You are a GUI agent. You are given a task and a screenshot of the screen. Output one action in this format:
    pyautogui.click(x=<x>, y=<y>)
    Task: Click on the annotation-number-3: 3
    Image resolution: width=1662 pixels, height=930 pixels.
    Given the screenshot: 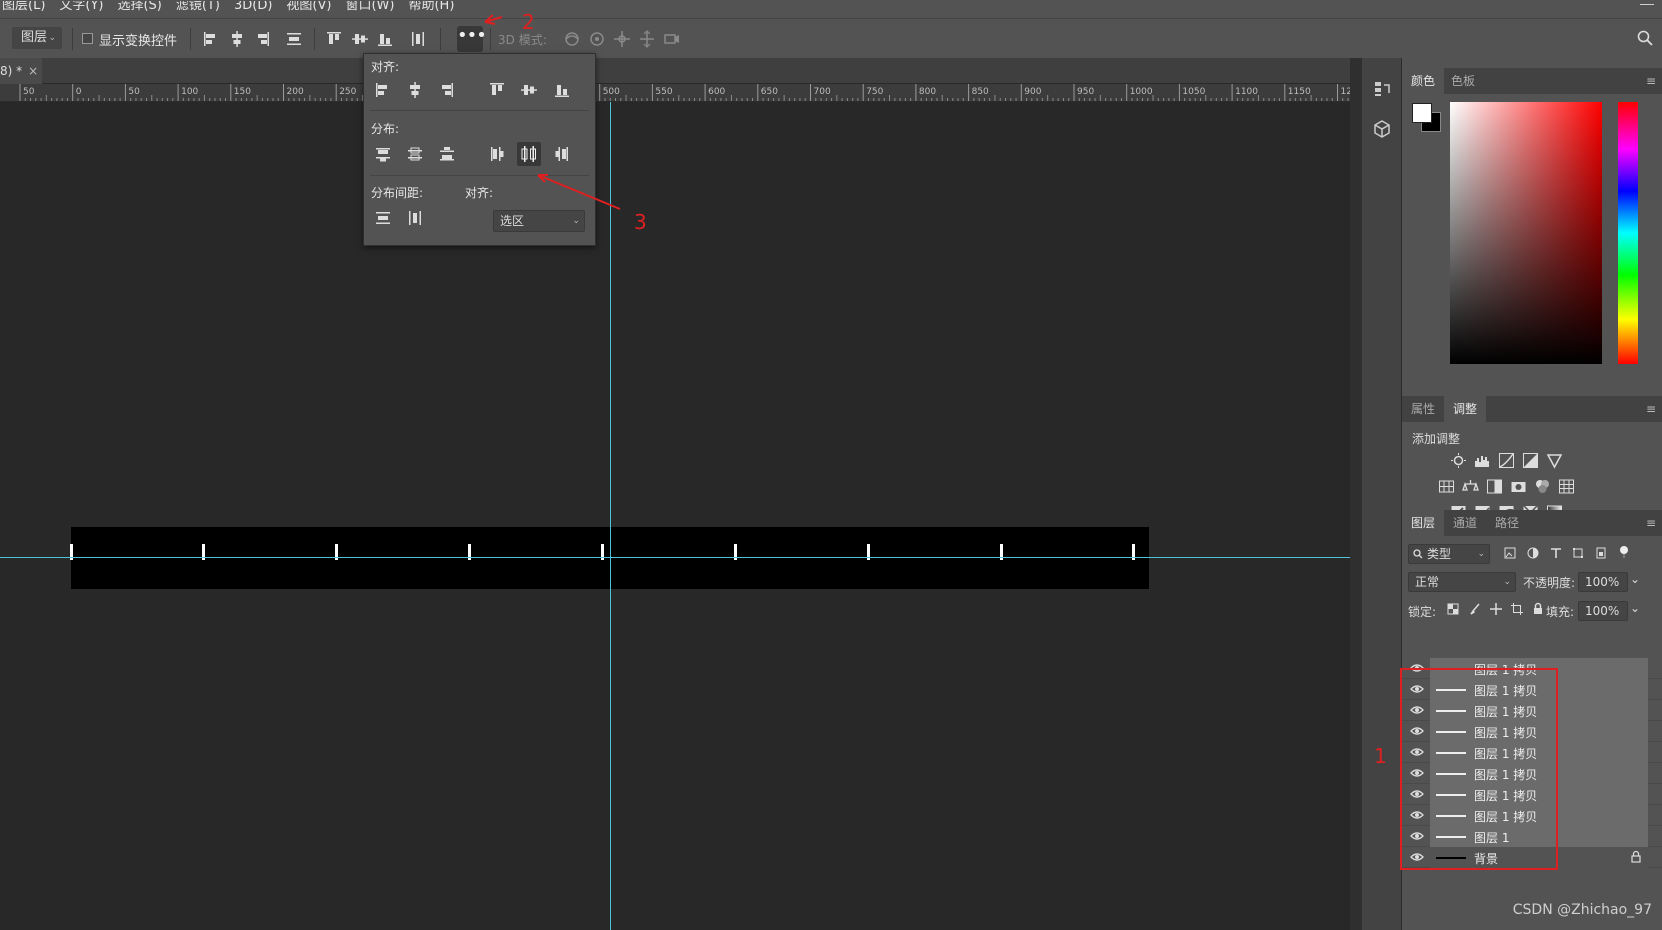 What is the action you would take?
    pyautogui.click(x=640, y=222)
    